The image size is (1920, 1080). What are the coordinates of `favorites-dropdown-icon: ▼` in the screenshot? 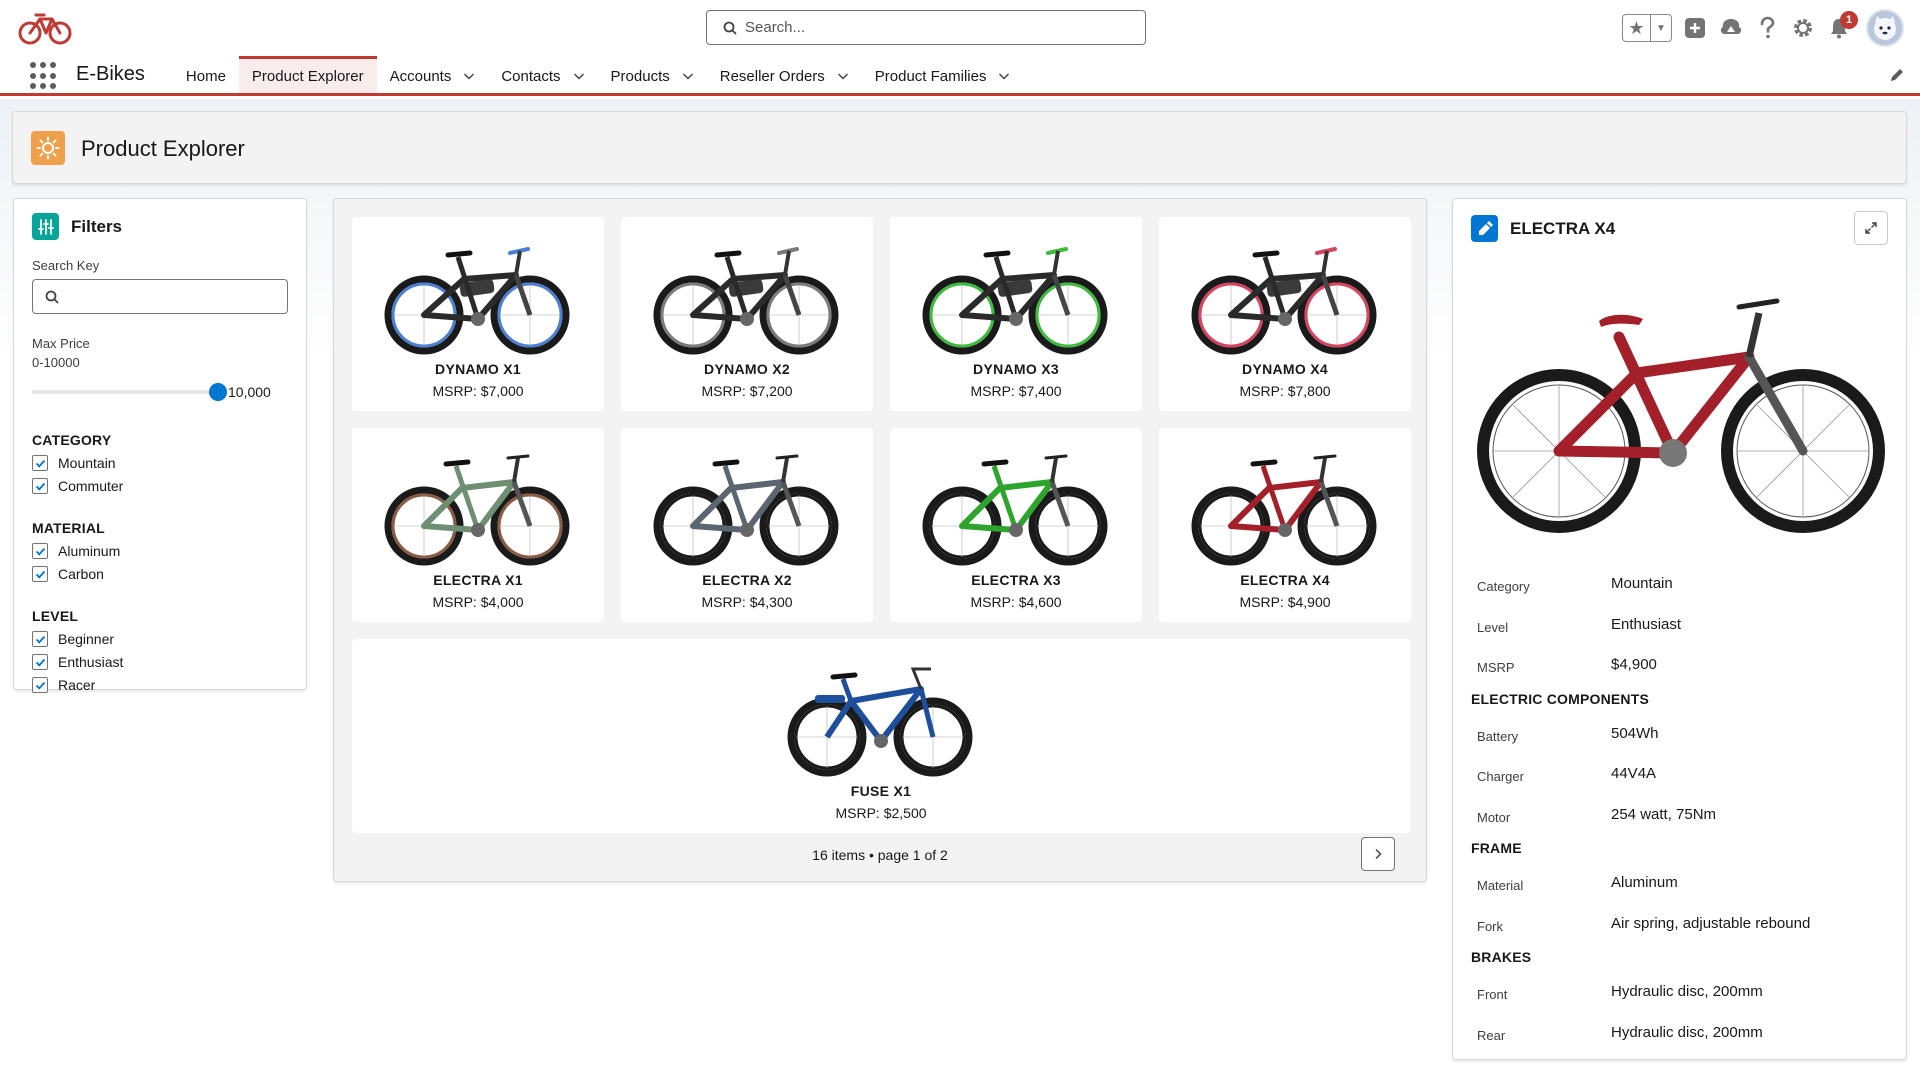 It's located at (1661, 28).